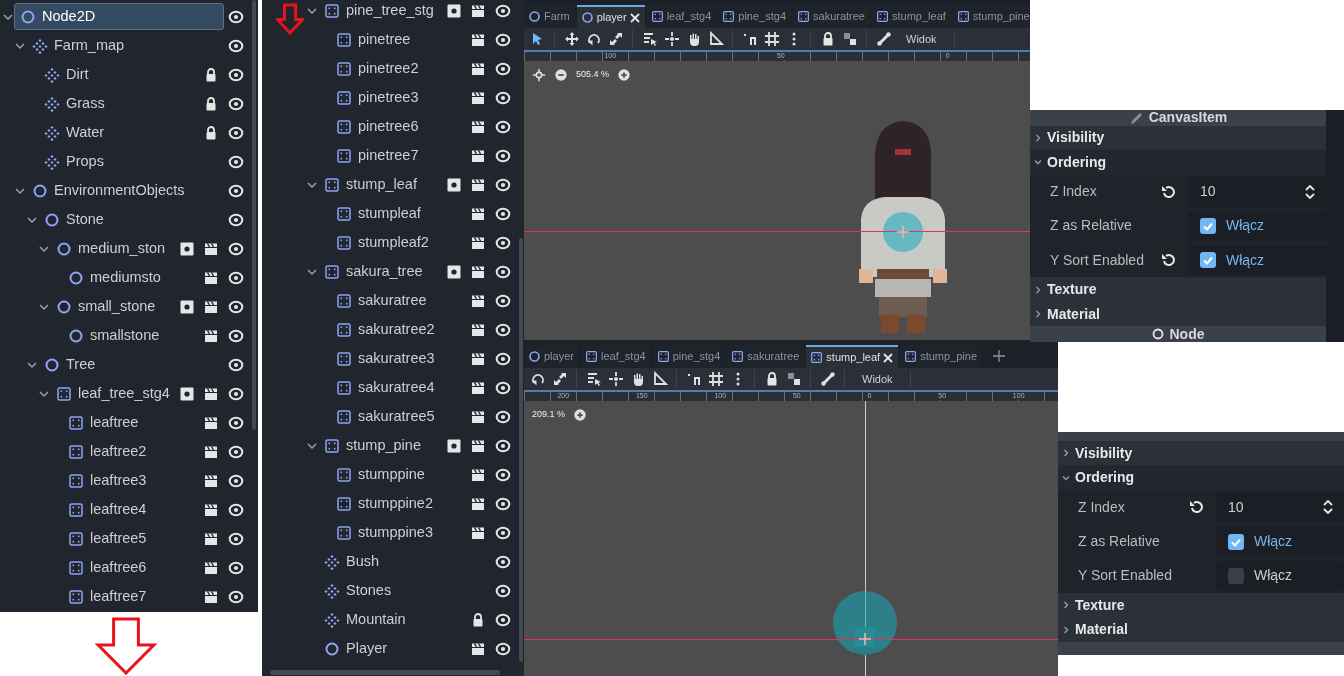 Image resolution: width=1344 pixels, height=676 pixels. Describe the element at coordinates (1245, 226) in the screenshot. I see `checkbox-label: Włącz` at that location.